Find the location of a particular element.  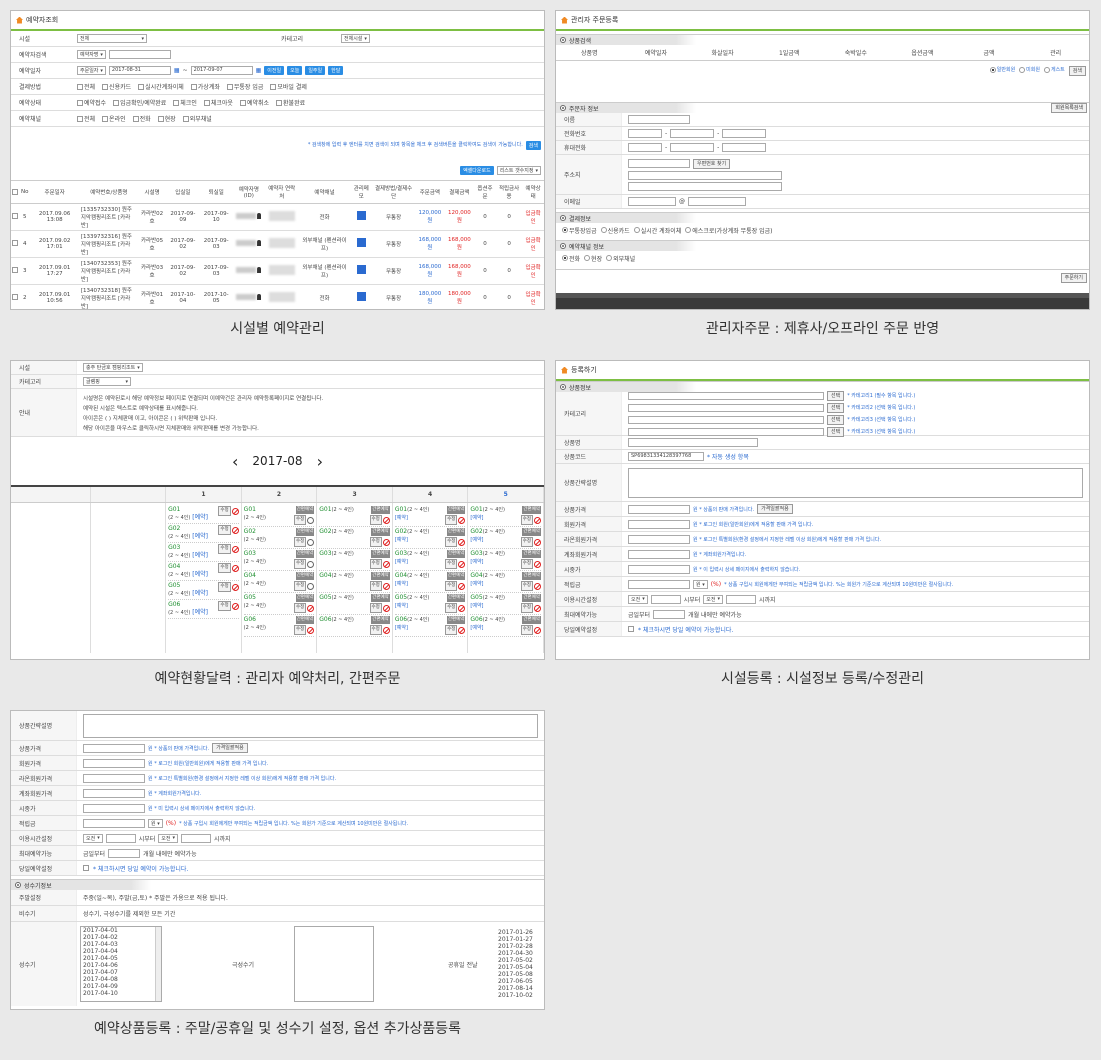

peak-date: 2017-04-07 is located at coordinates (122, 972).